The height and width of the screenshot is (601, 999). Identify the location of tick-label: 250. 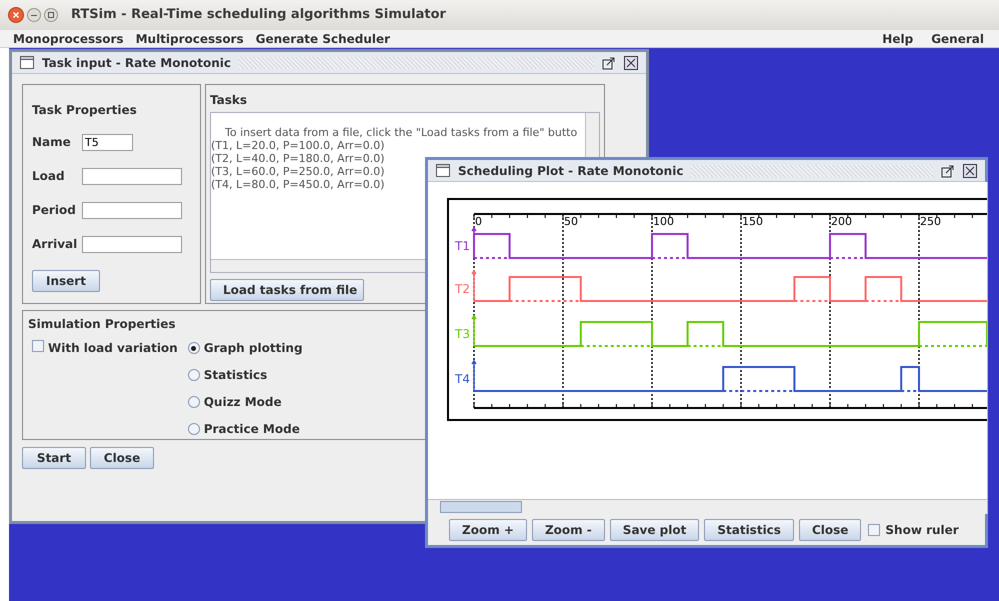
(930, 221).